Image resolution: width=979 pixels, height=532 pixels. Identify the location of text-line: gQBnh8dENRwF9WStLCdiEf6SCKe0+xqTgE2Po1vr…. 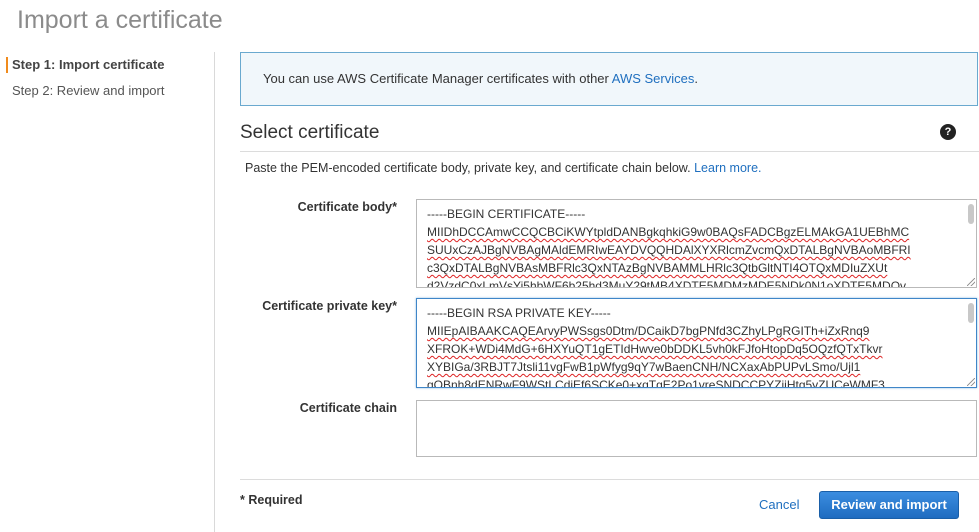
(656, 383).